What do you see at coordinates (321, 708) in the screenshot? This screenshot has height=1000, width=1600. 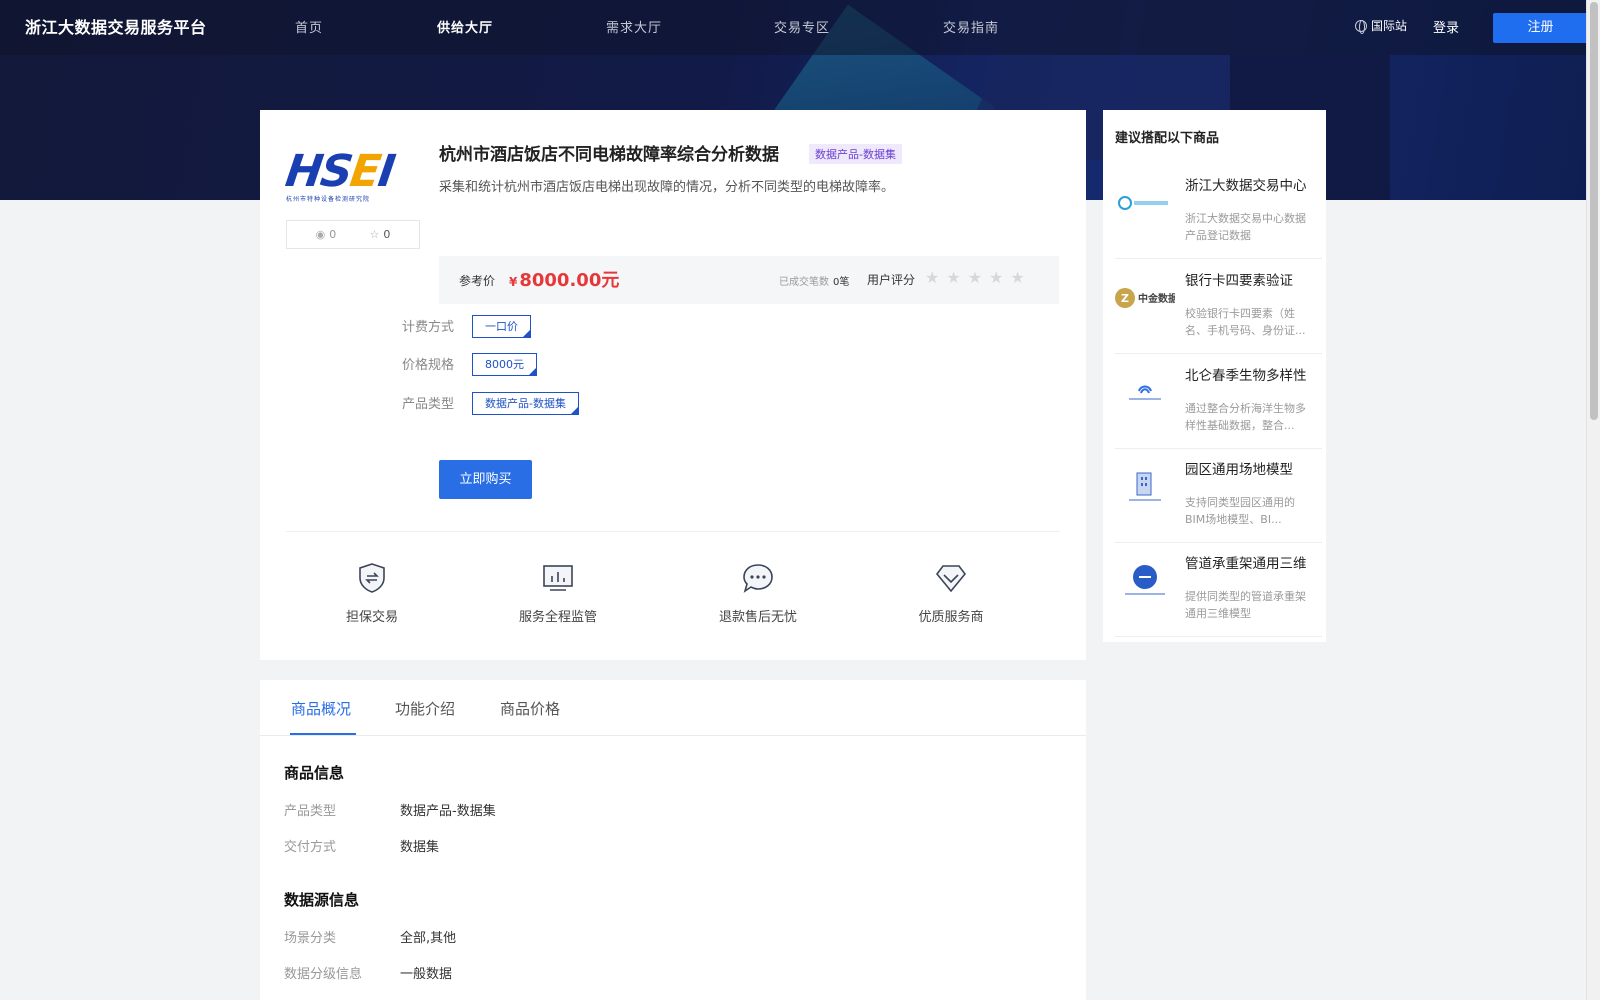 I see `tab-overview: 商品概况` at bounding box center [321, 708].